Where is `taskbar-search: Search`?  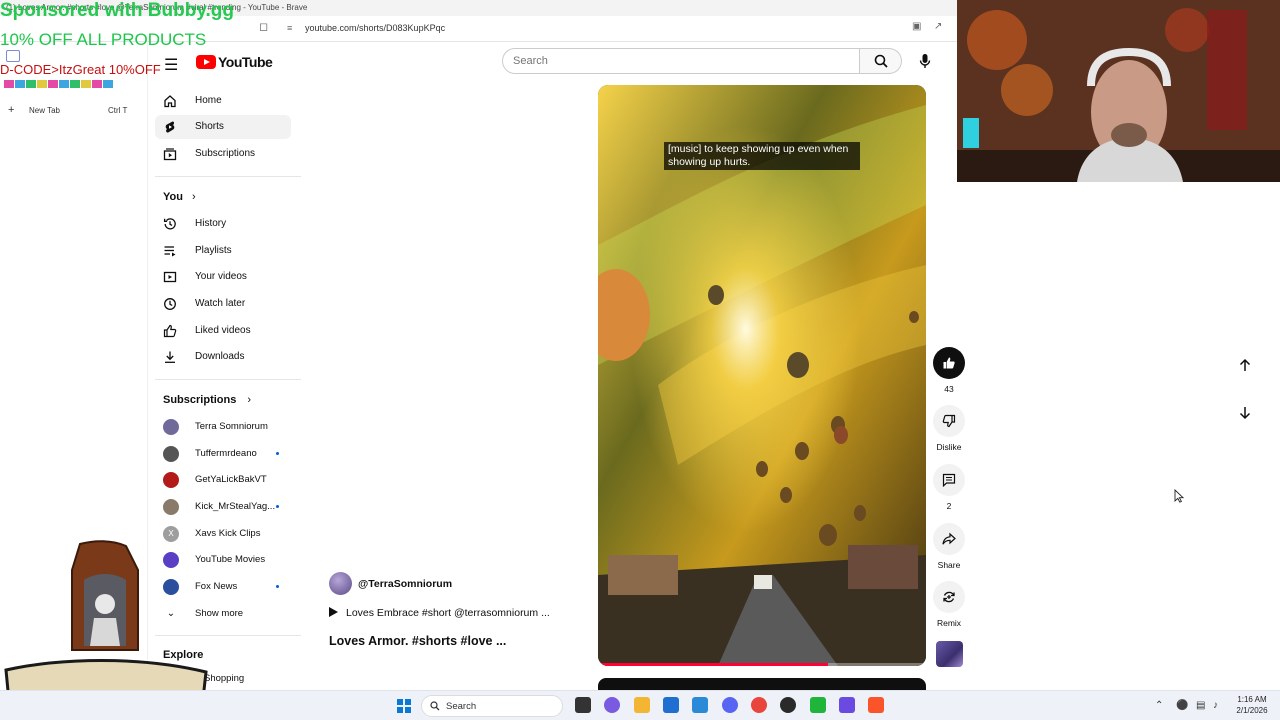 taskbar-search: Search is located at coordinates (492, 706).